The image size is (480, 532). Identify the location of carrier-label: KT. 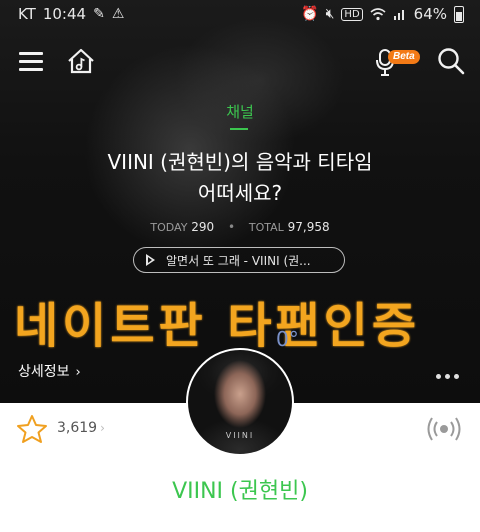
(27, 14).